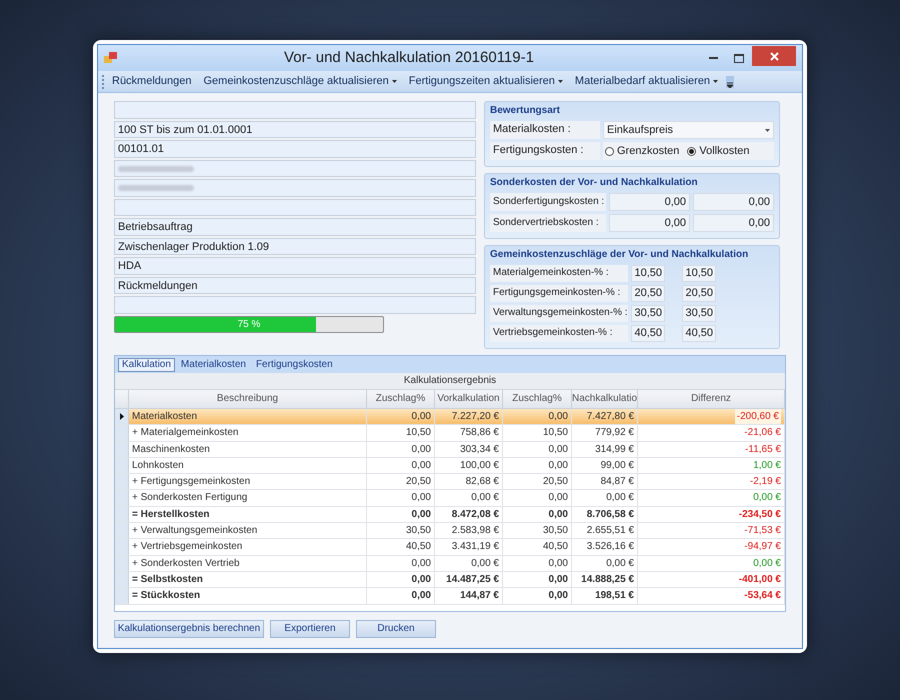 This screenshot has height=700, width=900. Describe the element at coordinates (295, 227) in the screenshot. I see `info-field: Betriebsauftrag` at that location.